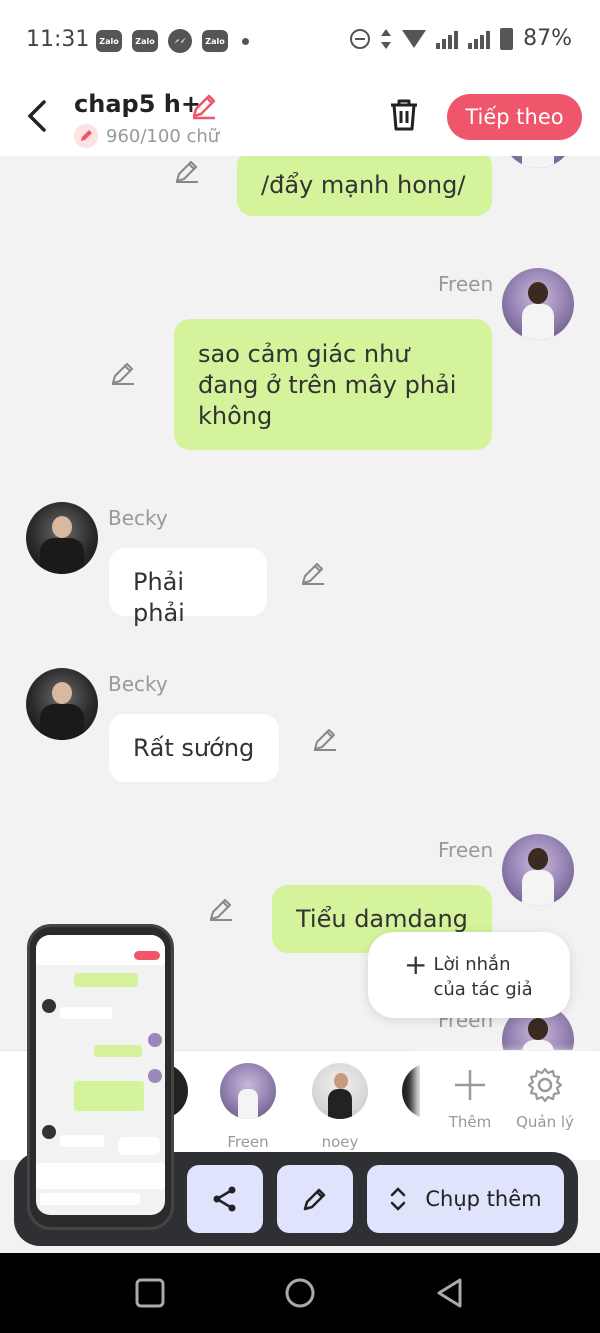 The width and height of the screenshot is (600, 1333). I want to click on back-nav-button, so click(450, 1293).